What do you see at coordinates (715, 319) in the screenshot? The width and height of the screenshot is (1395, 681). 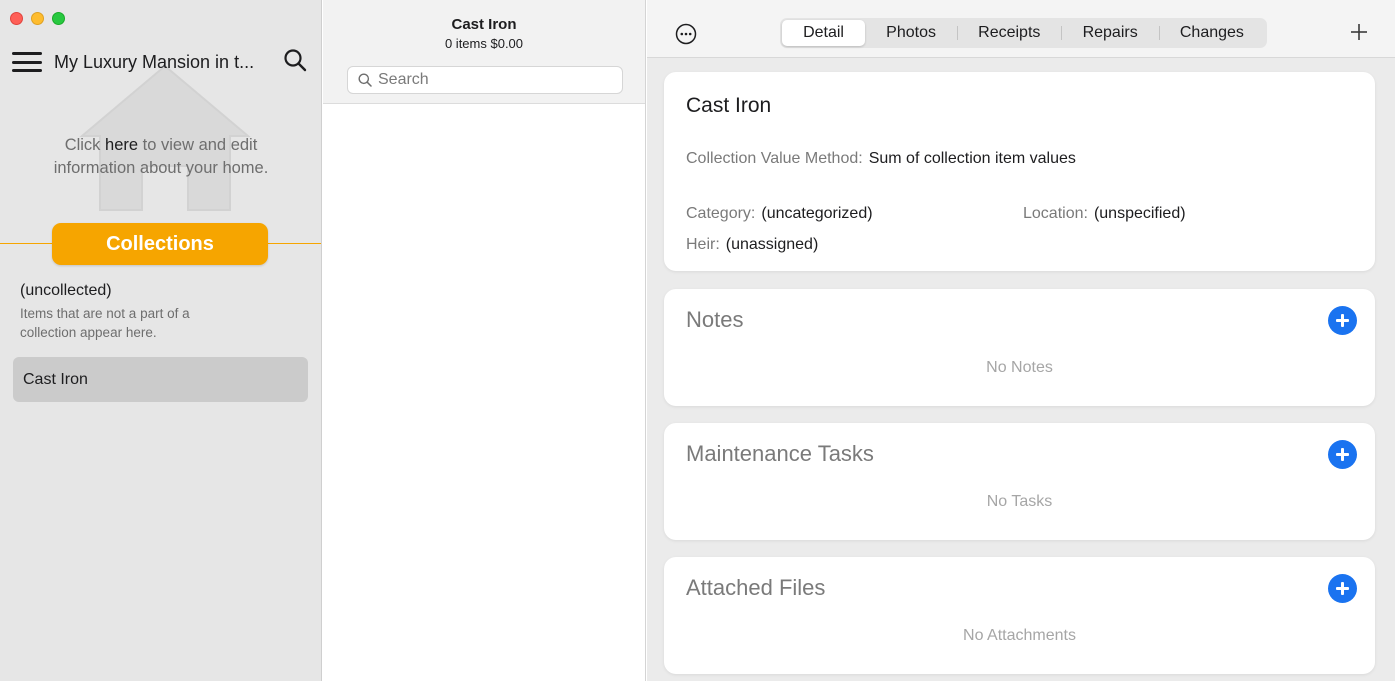 I see `notes-title: Notes` at bounding box center [715, 319].